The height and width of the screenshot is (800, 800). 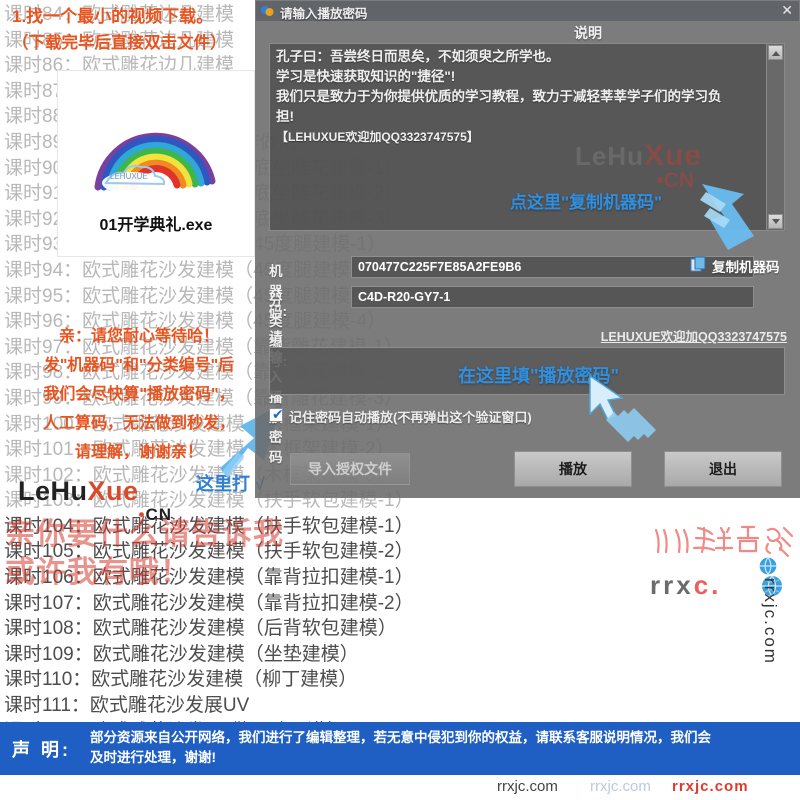 I want to click on checkbox-box: ✔, so click(x=276, y=414).